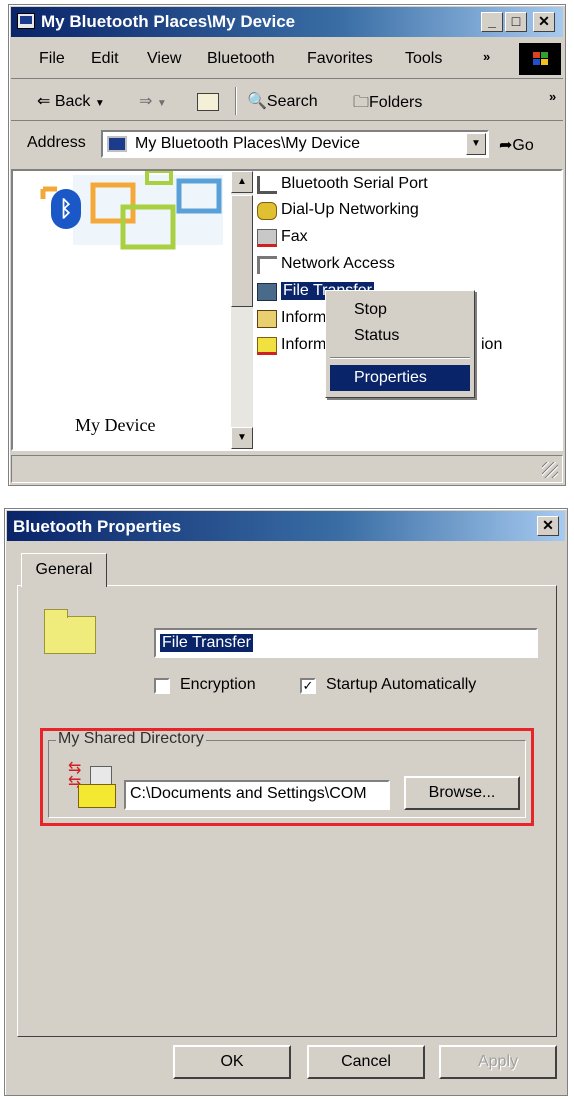 Image resolution: width=574 pixels, height=1099 pixels. I want to click on maximize-button: □, so click(516, 22).